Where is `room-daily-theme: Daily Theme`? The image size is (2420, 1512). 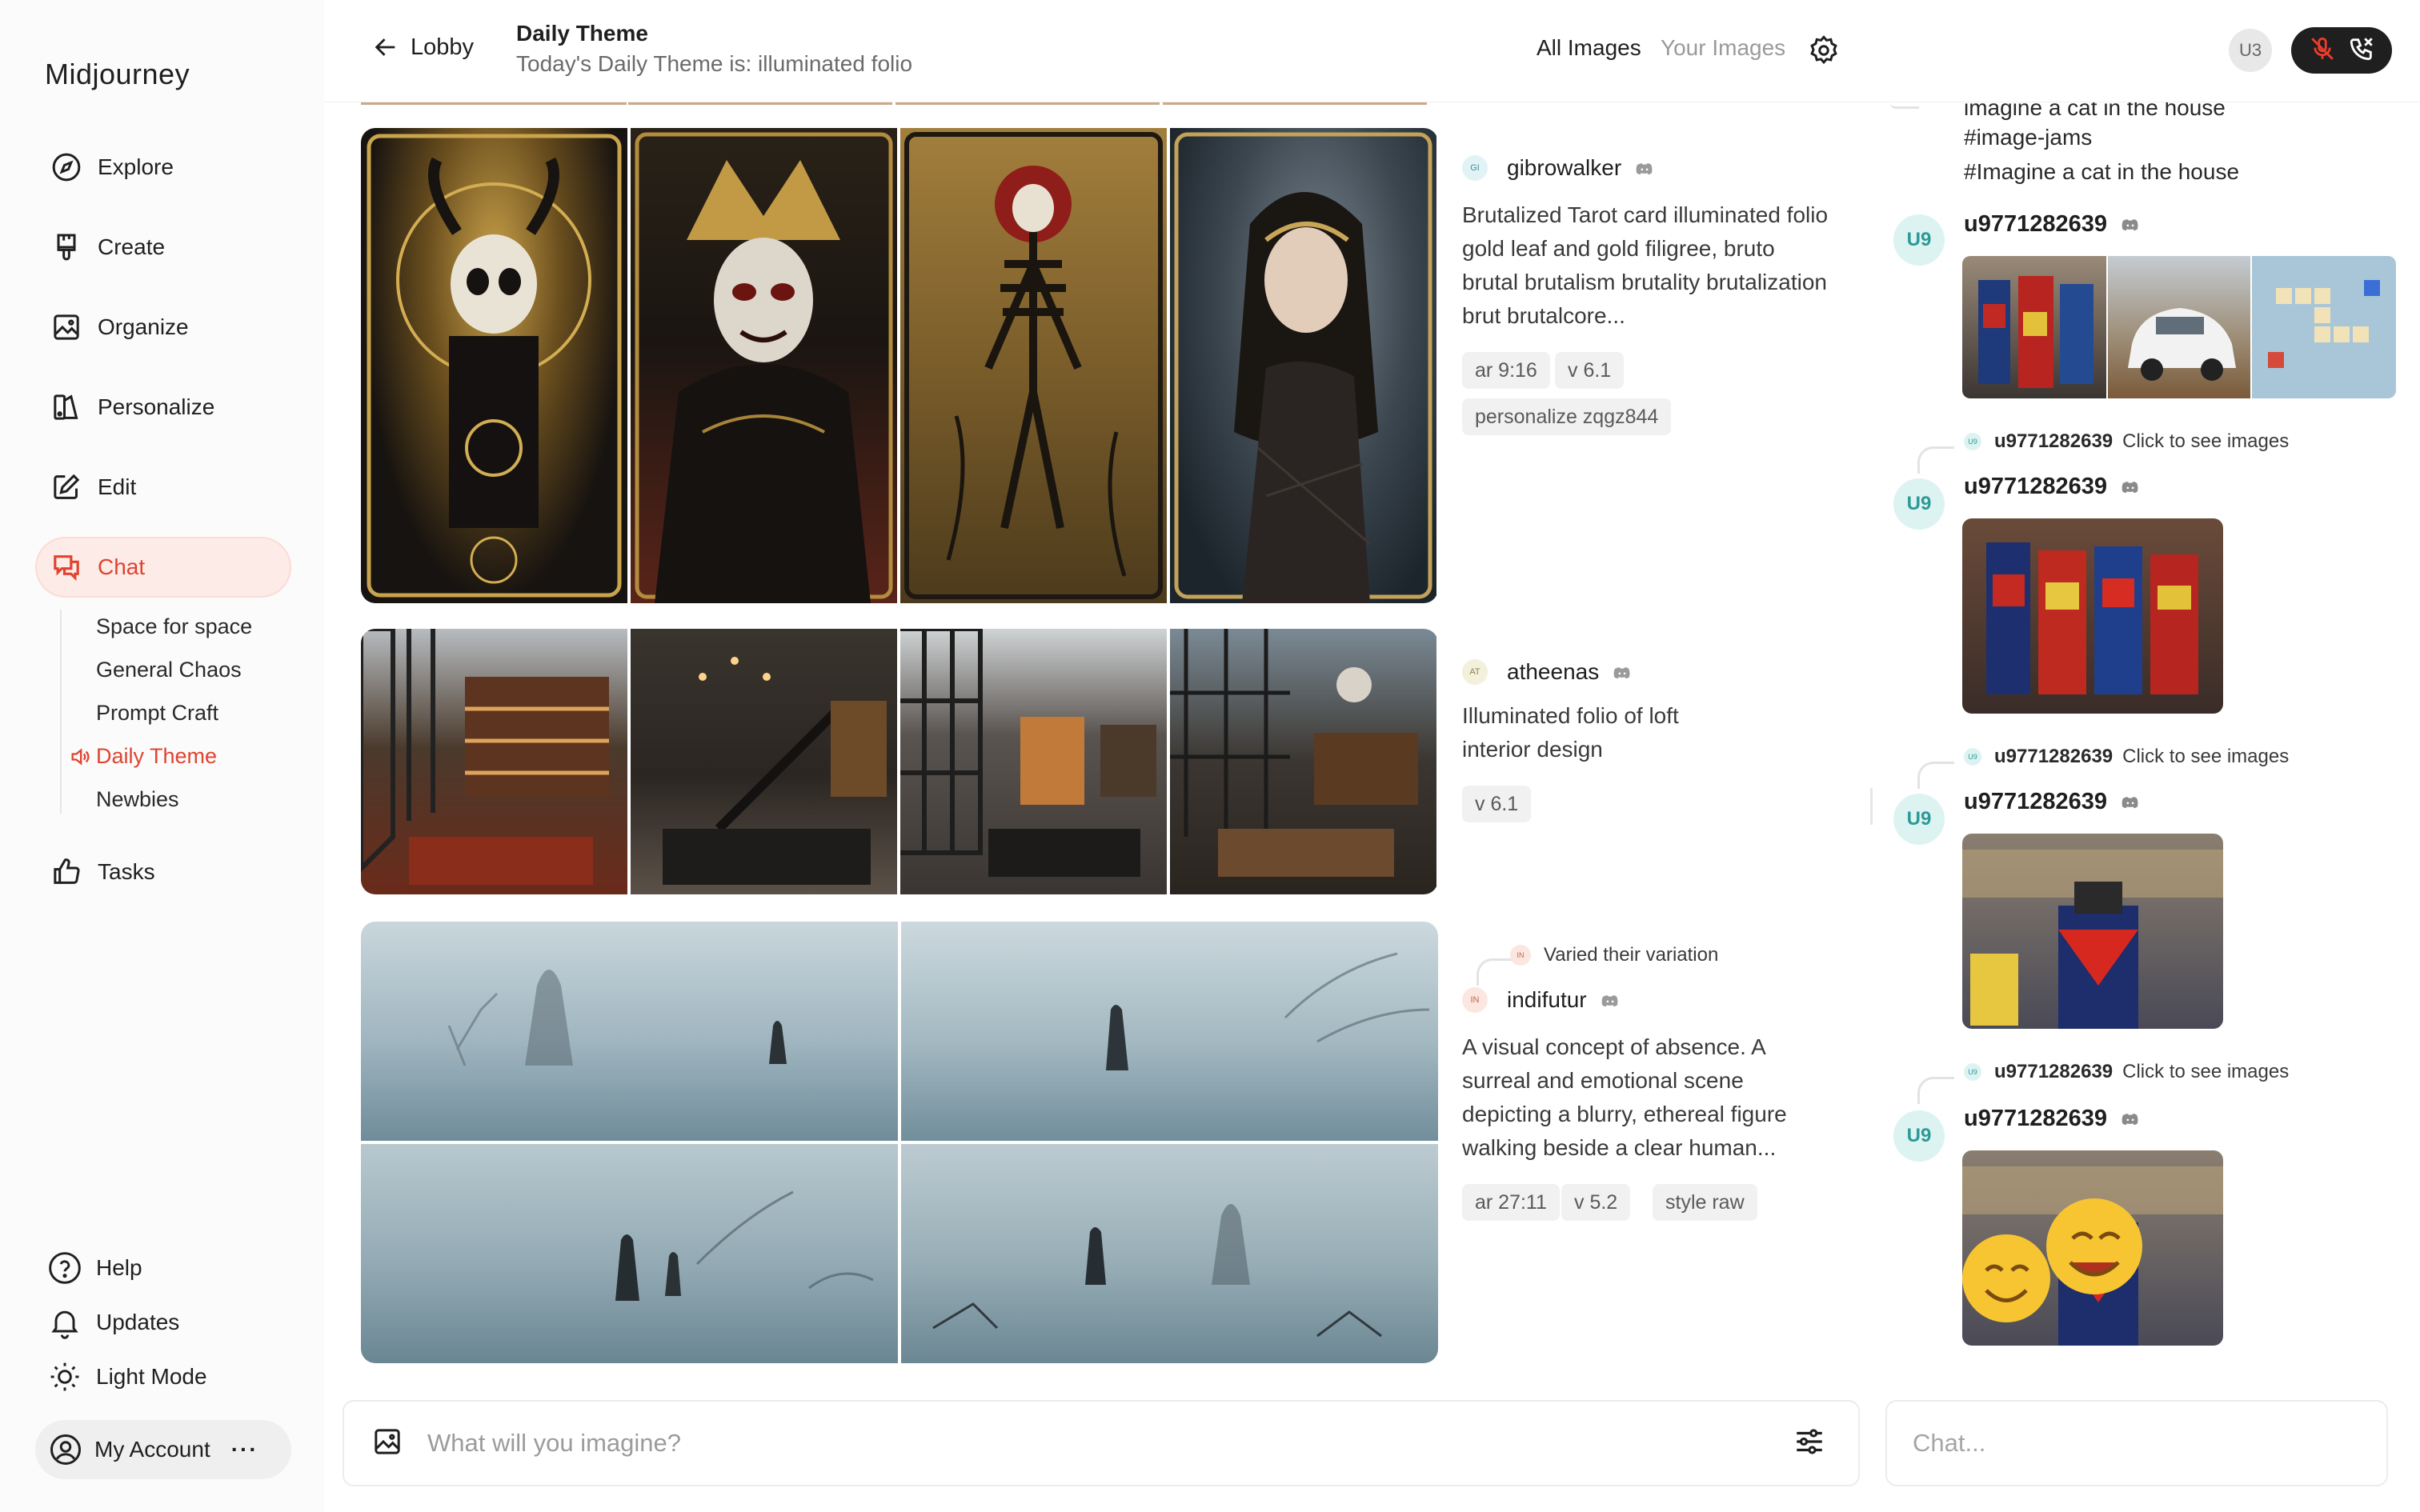
room-daily-theme: Daily Theme is located at coordinates (144, 756).